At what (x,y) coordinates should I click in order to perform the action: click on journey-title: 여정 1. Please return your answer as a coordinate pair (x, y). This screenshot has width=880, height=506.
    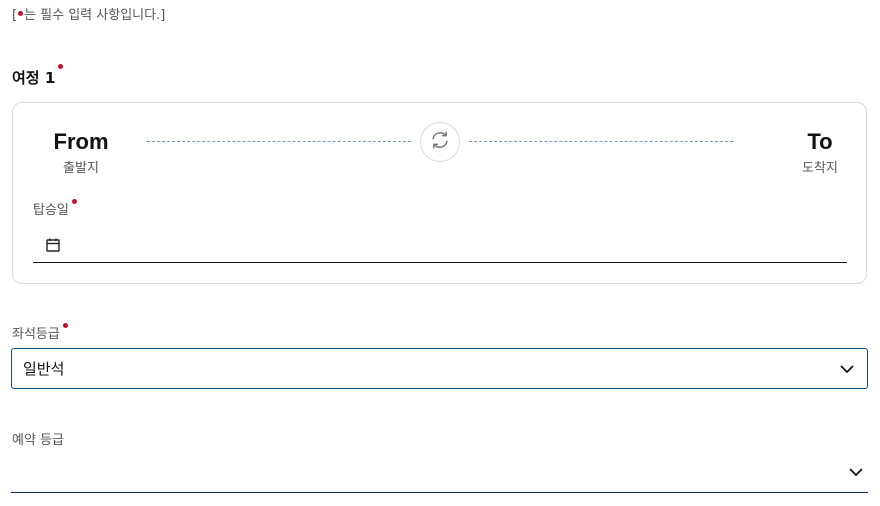
    Looking at the image, I should click on (38, 77).